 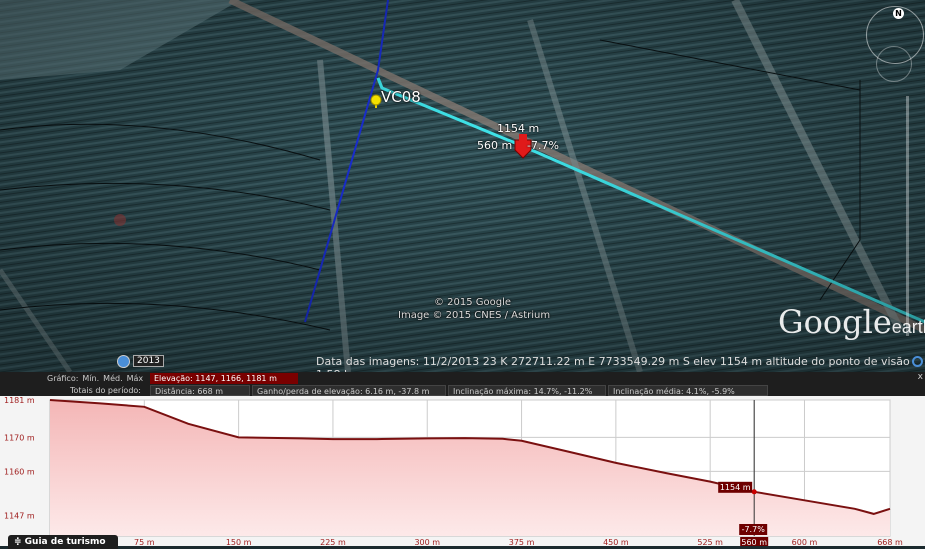 What do you see at coordinates (754, 492) in the screenshot?
I see `cursor-point` at bounding box center [754, 492].